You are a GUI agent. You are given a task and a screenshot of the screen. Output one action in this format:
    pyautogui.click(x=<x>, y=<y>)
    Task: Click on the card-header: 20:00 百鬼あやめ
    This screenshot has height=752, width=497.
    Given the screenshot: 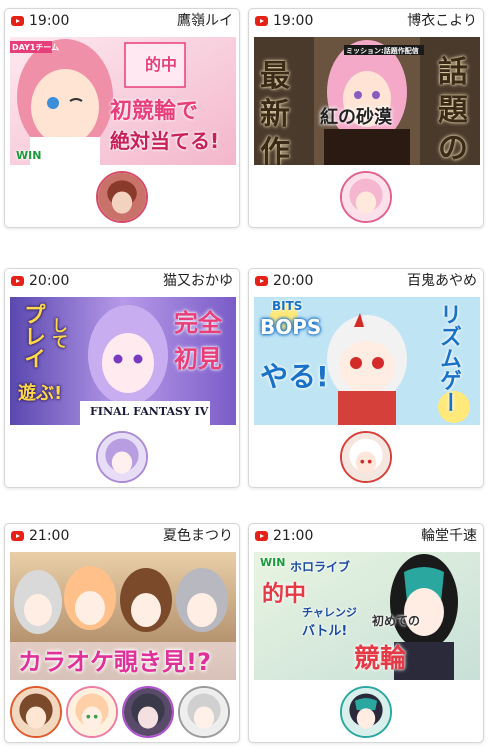 What is the action you would take?
    pyautogui.click(x=366, y=282)
    